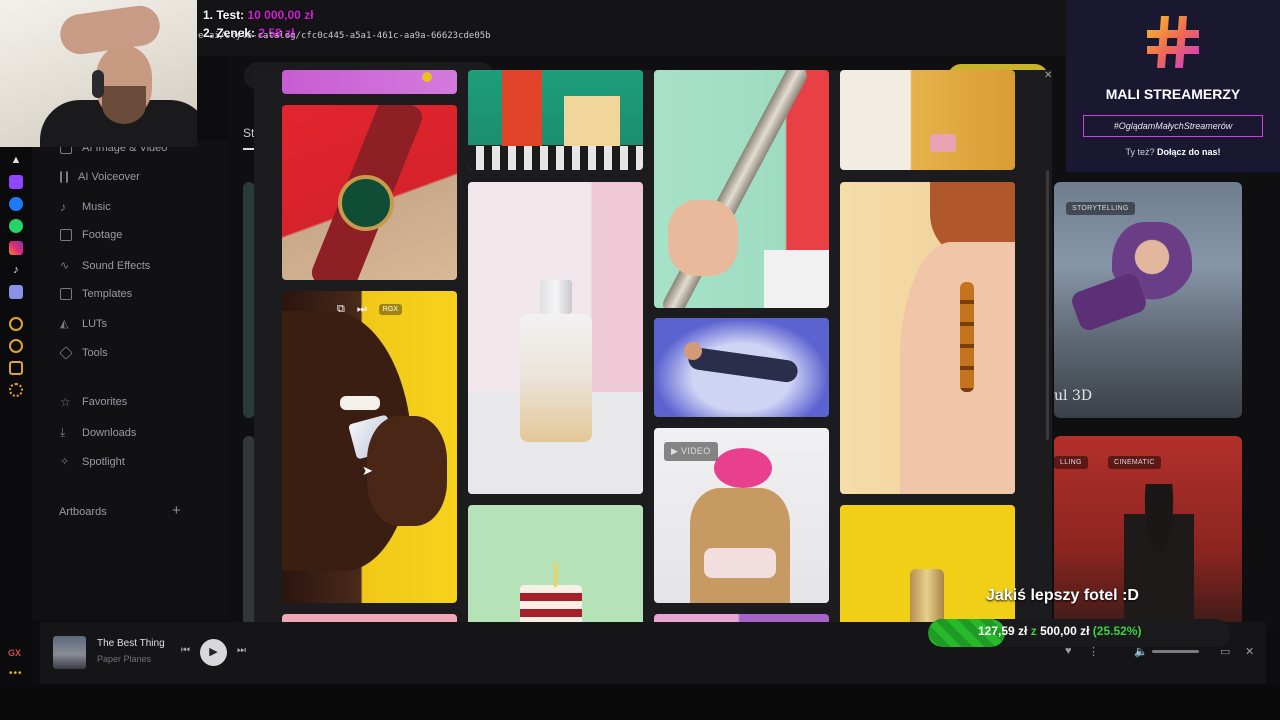  I want to click on music-note-icon: ♪, so click(63, 207).